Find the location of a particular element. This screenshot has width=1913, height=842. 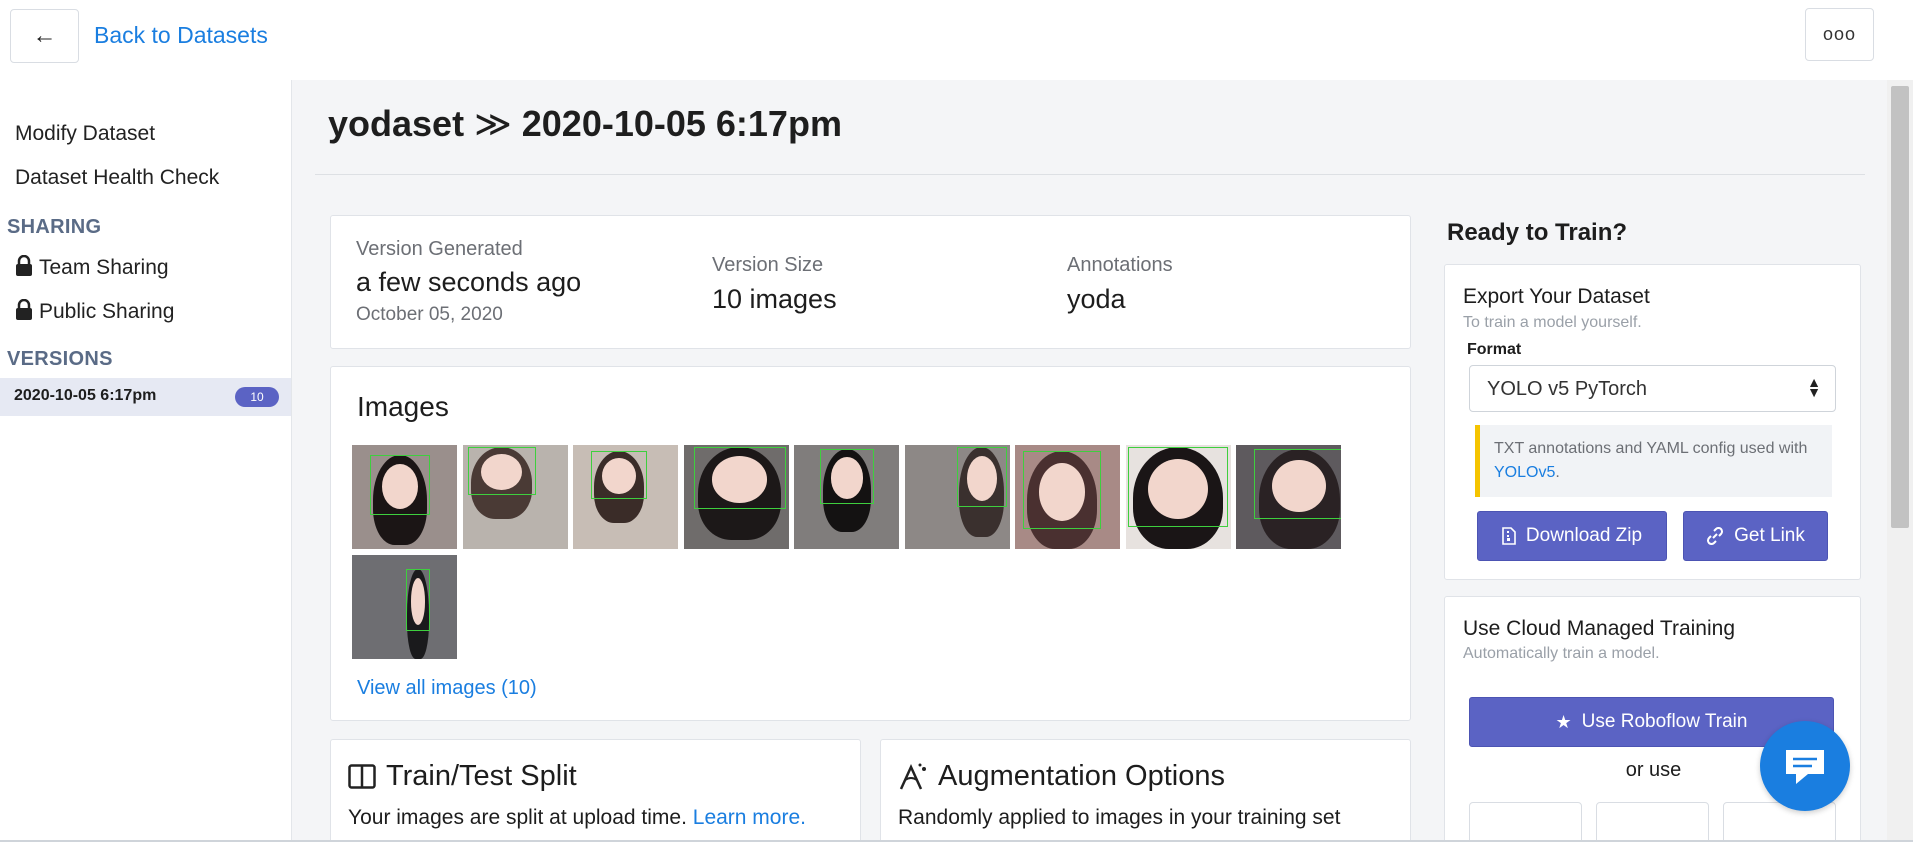

annotations-label: Annotations is located at coordinates (1120, 265).